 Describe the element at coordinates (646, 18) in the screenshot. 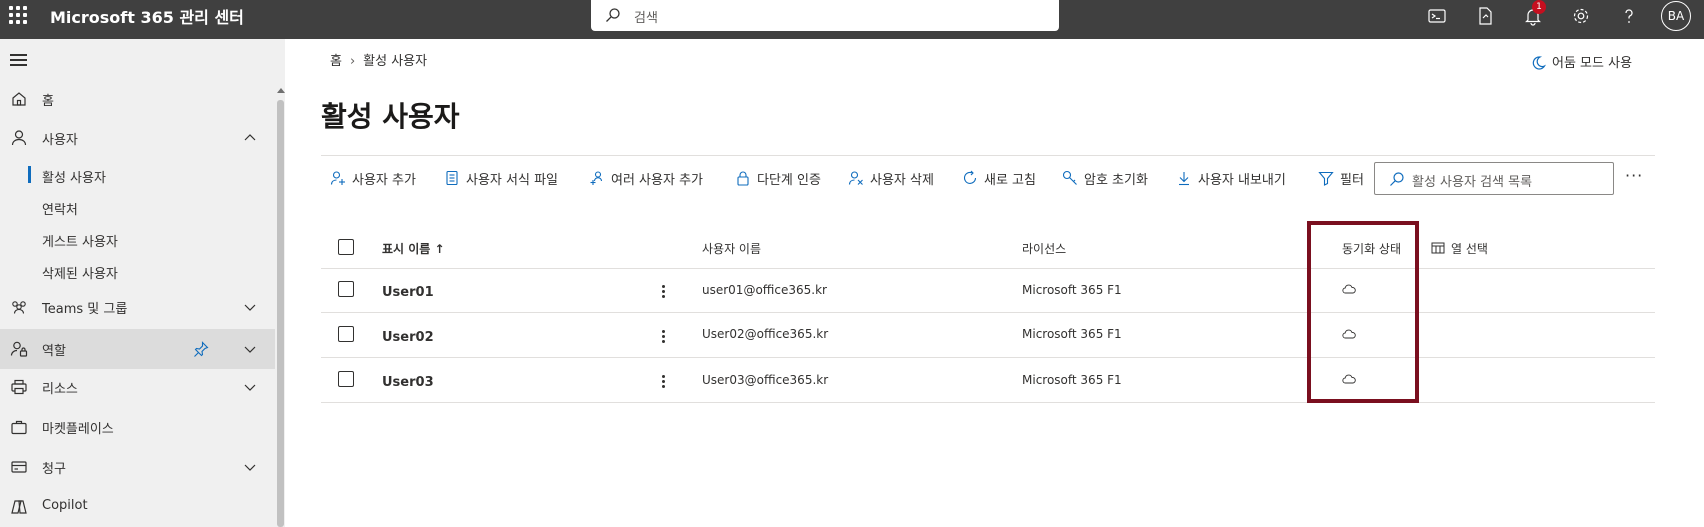

I see `global-search-placeholder: 검색` at that location.